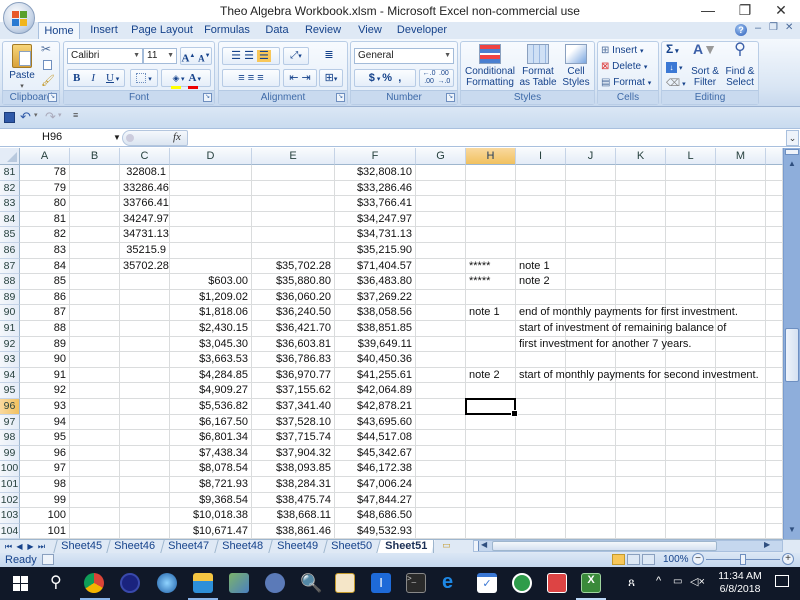 This screenshot has height=600, width=800. Describe the element at coordinates (241, 78) in the screenshot. I see `align-left-icon: ≡` at that location.